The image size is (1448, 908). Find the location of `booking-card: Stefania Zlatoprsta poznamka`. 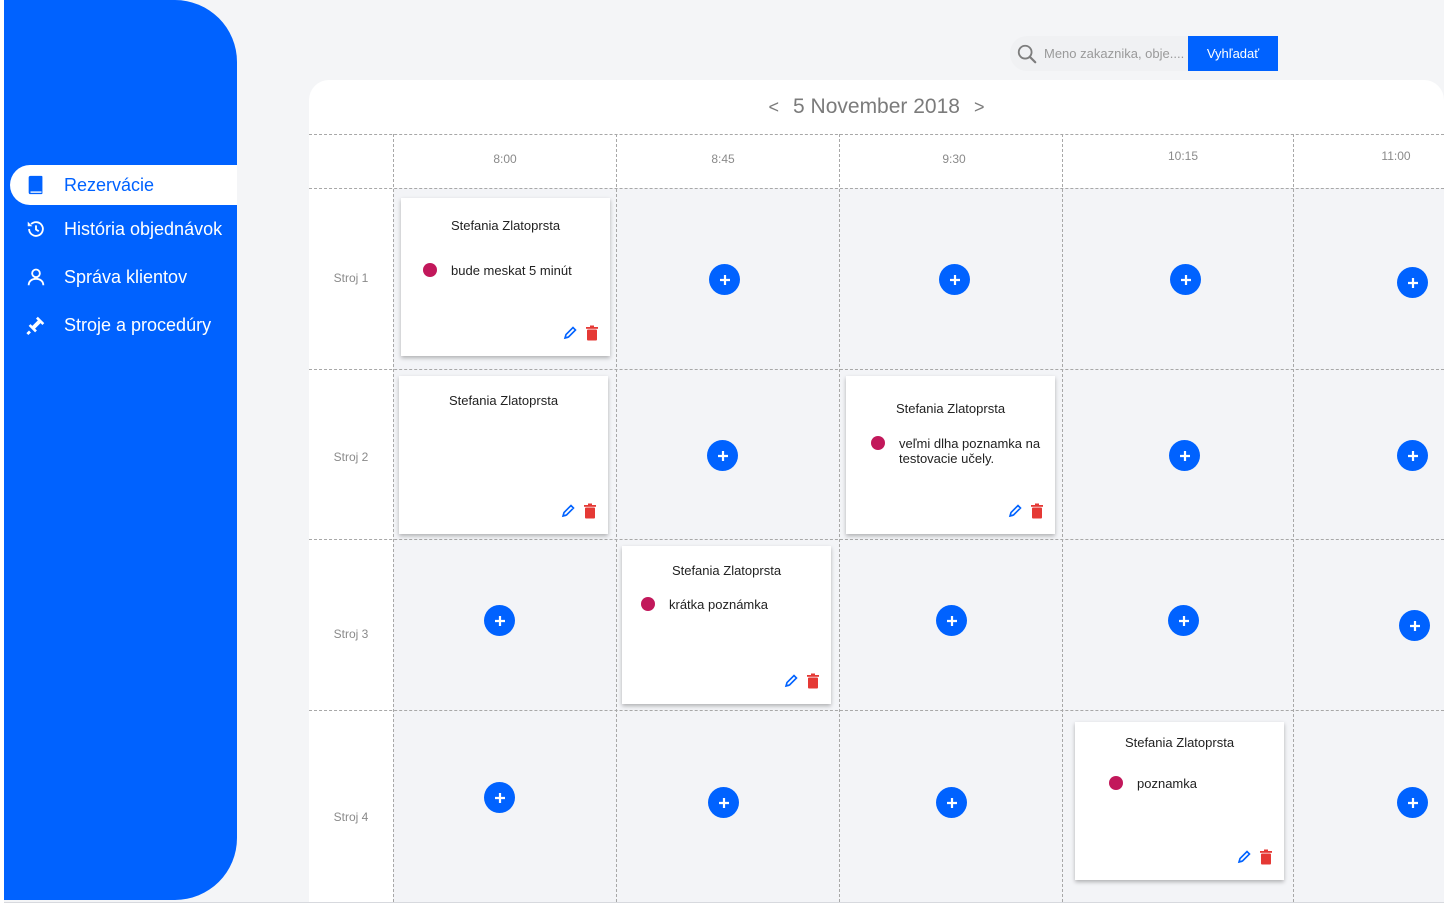

booking-card: Stefania Zlatoprsta poznamka is located at coordinates (1179, 801).